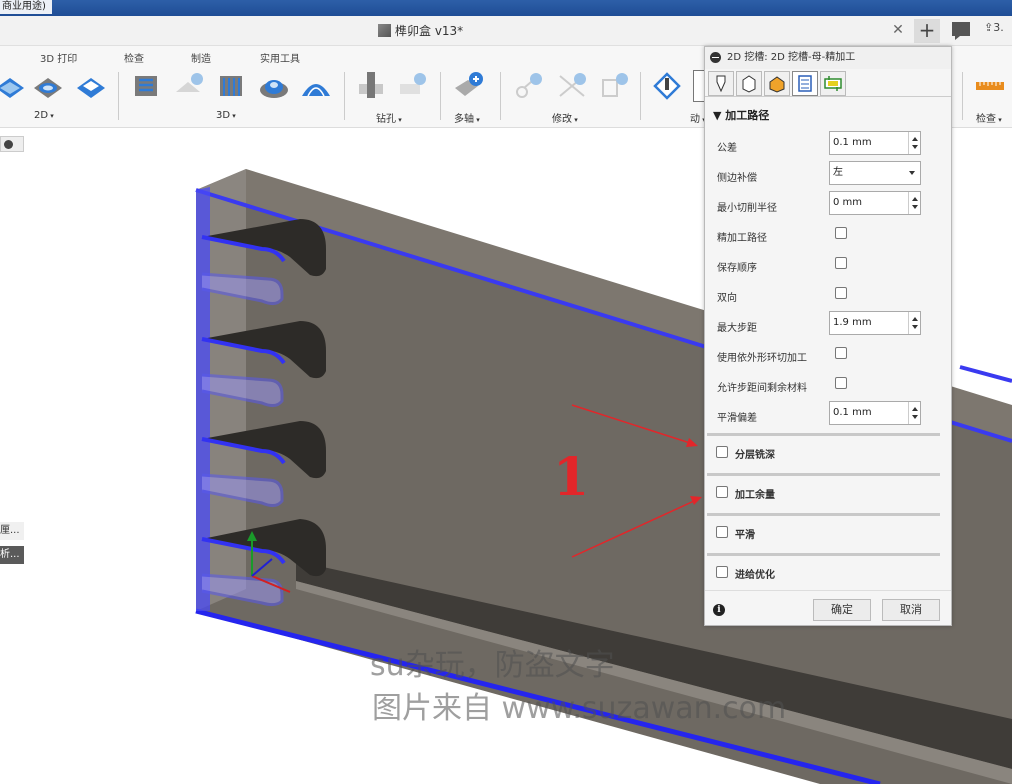 The height and width of the screenshot is (784, 1012). I want to click on tab-linking, so click(833, 83).